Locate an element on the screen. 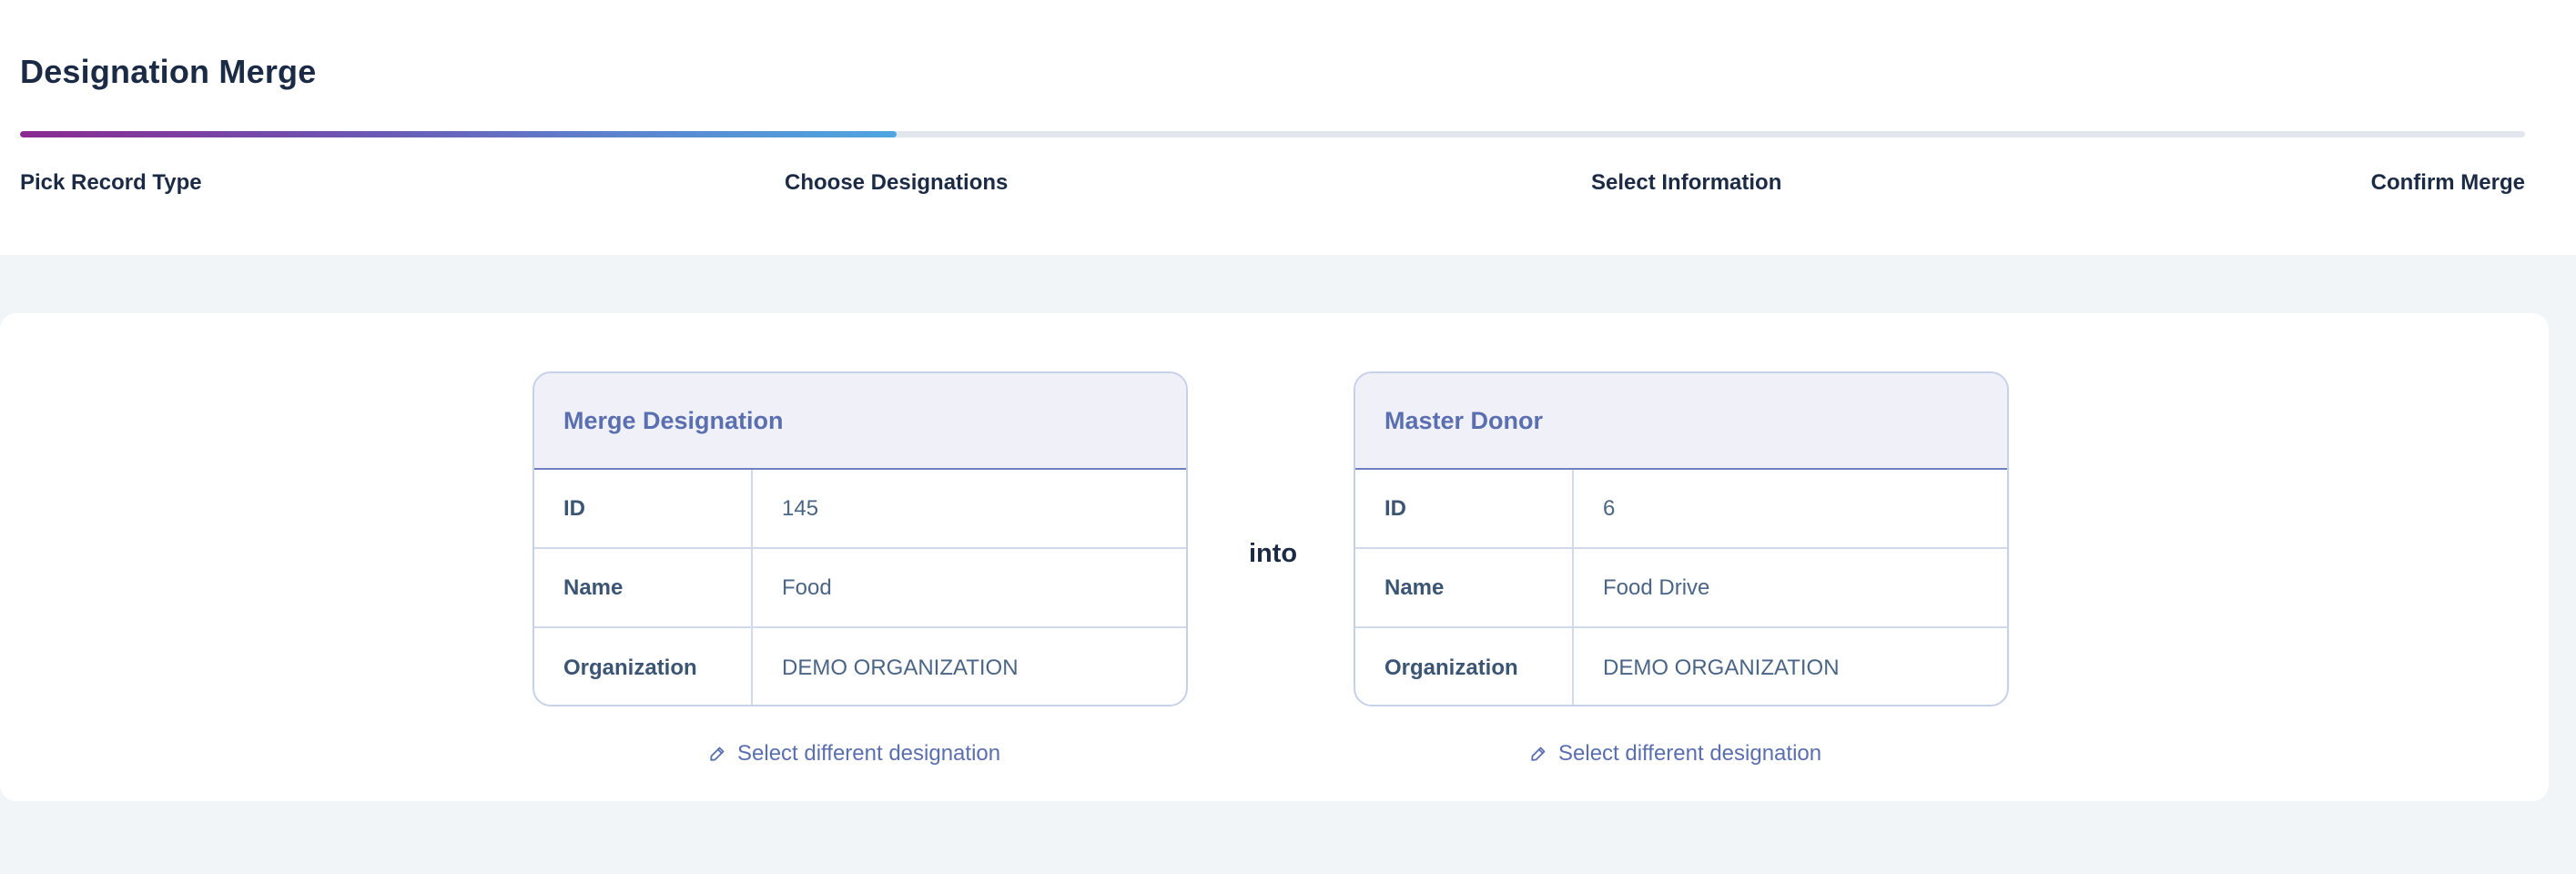  progress-bar-fill is located at coordinates (459, 134).